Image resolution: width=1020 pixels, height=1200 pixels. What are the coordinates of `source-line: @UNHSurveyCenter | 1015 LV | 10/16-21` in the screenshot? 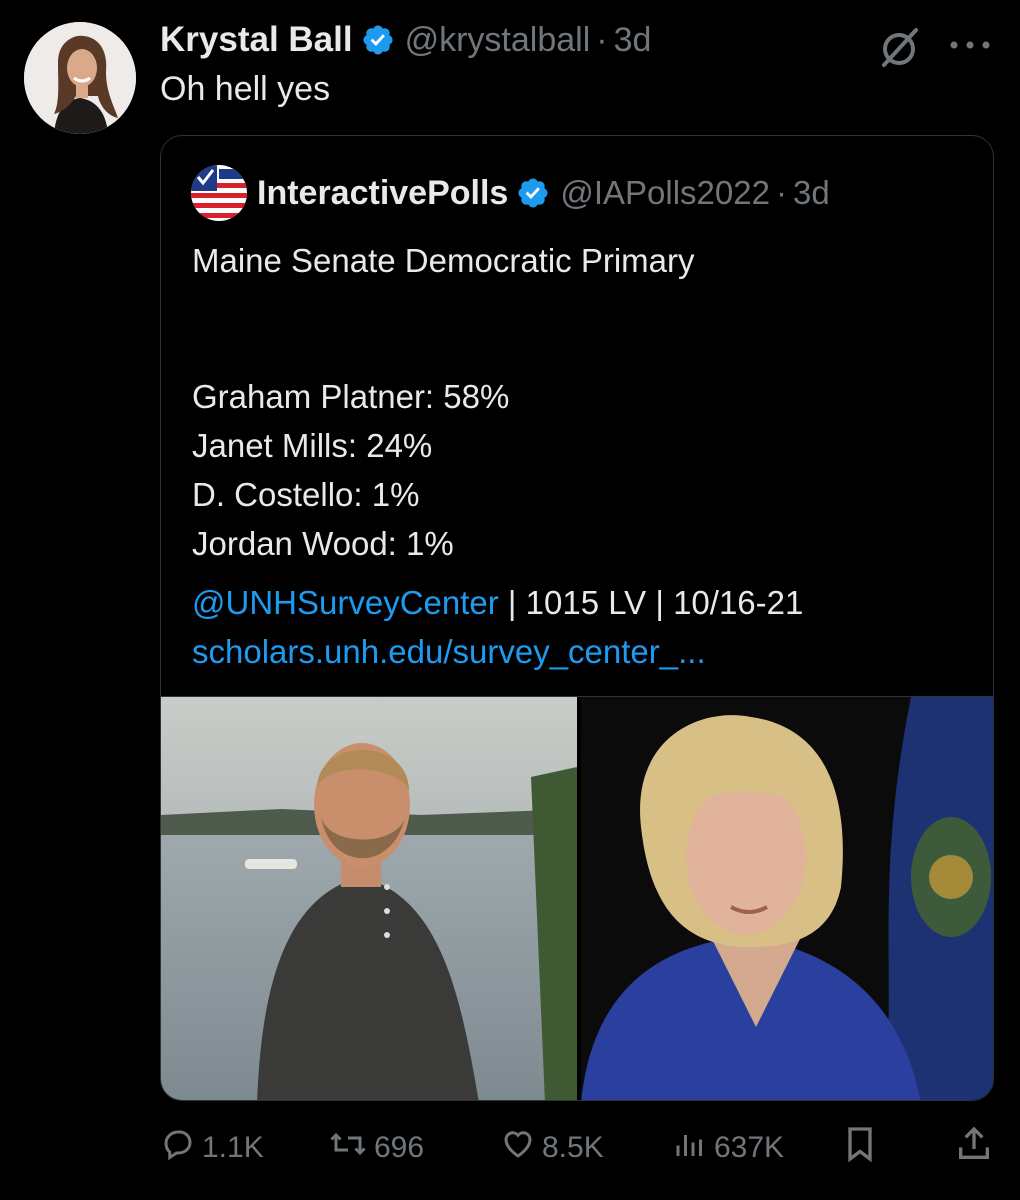 It's located at (497, 602).